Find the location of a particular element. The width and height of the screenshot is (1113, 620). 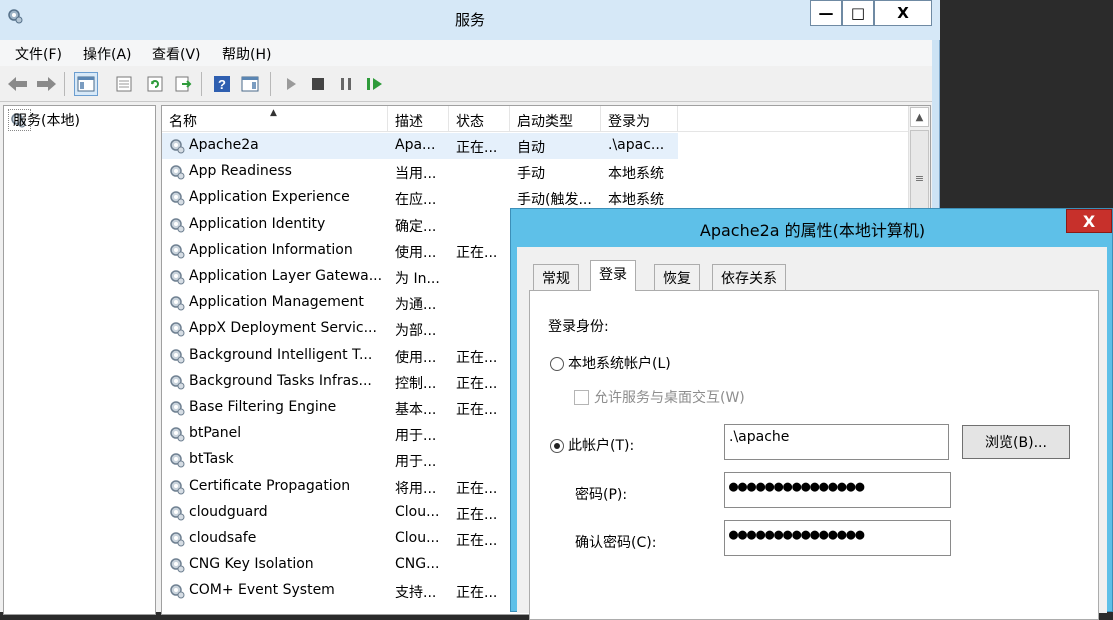

stop-service-icon is located at coordinates (318, 84).